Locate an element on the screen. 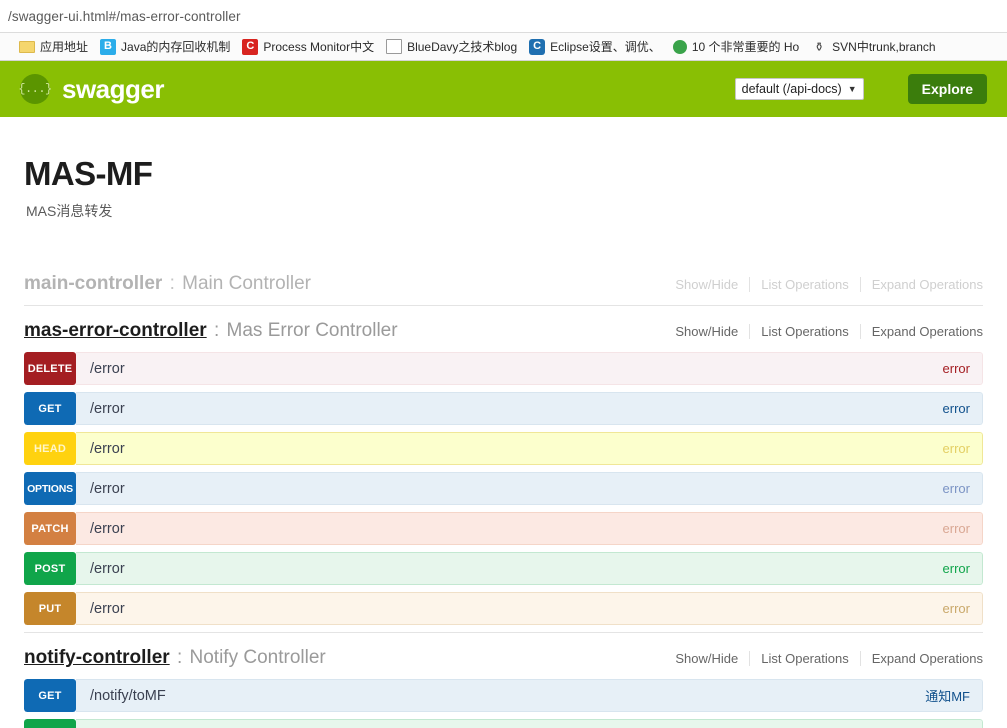 The image size is (1007, 728). operation-path: /notify/toMF is located at coordinates (128, 696).